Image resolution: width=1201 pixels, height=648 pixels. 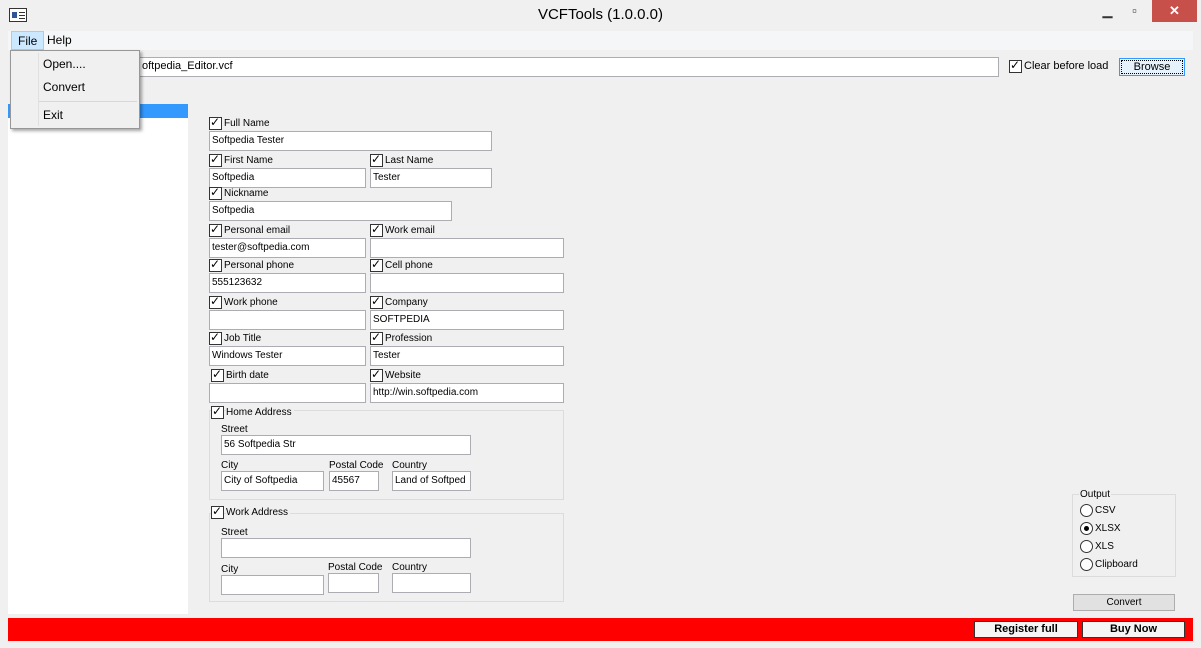 What do you see at coordinates (217, 374) in the screenshot?
I see `birth-date-checkbox` at bounding box center [217, 374].